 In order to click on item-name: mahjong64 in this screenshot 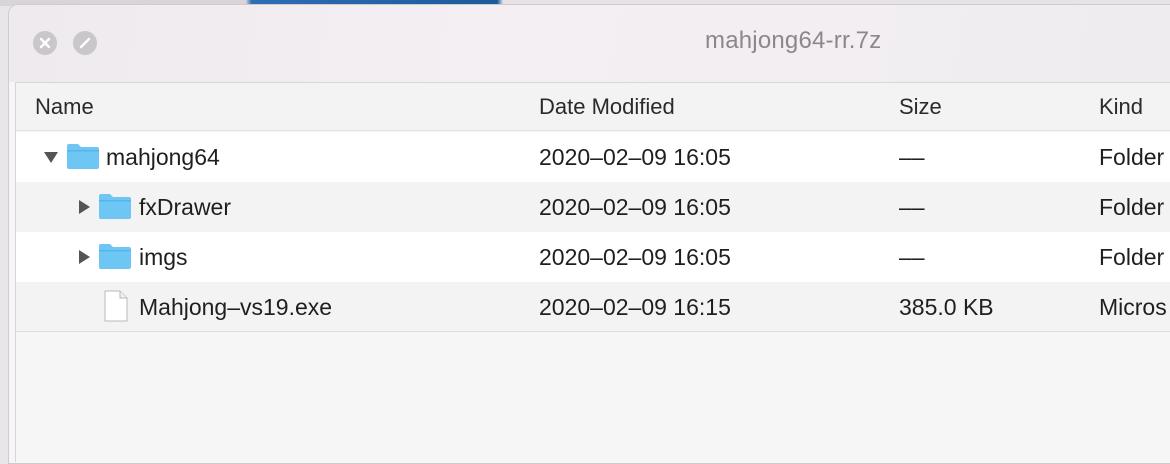, I will do `click(163, 157)`.